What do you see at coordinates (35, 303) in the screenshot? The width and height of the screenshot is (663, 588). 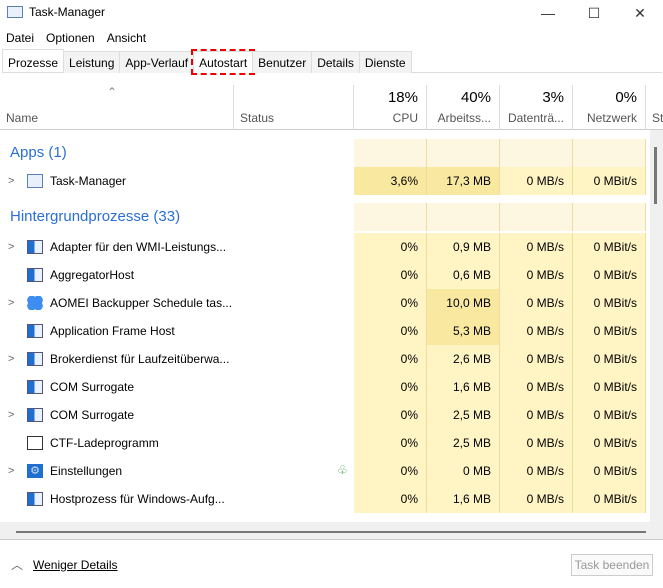 I see `aomei-icon` at bounding box center [35, 303].